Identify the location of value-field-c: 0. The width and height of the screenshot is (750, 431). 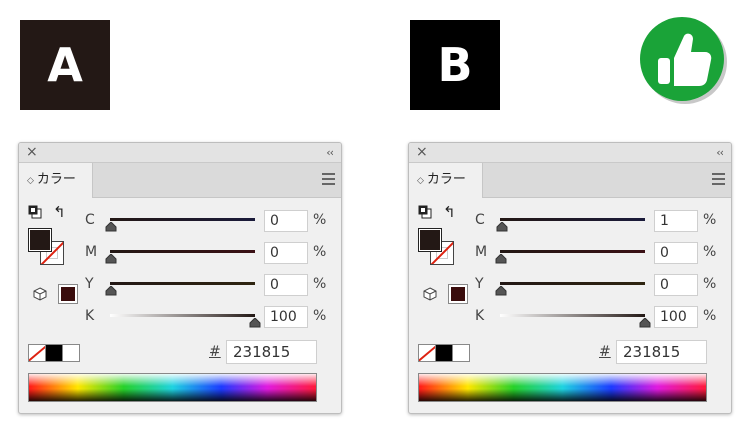
(286, 221).